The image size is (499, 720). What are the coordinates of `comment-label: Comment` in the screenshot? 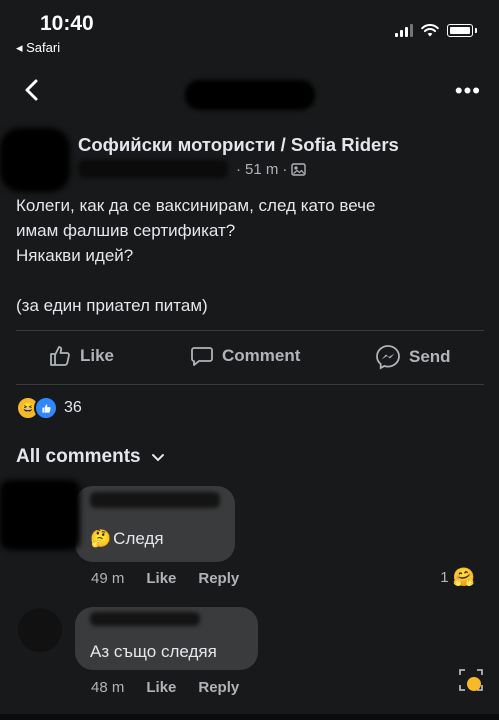 It's located at (261, 355).